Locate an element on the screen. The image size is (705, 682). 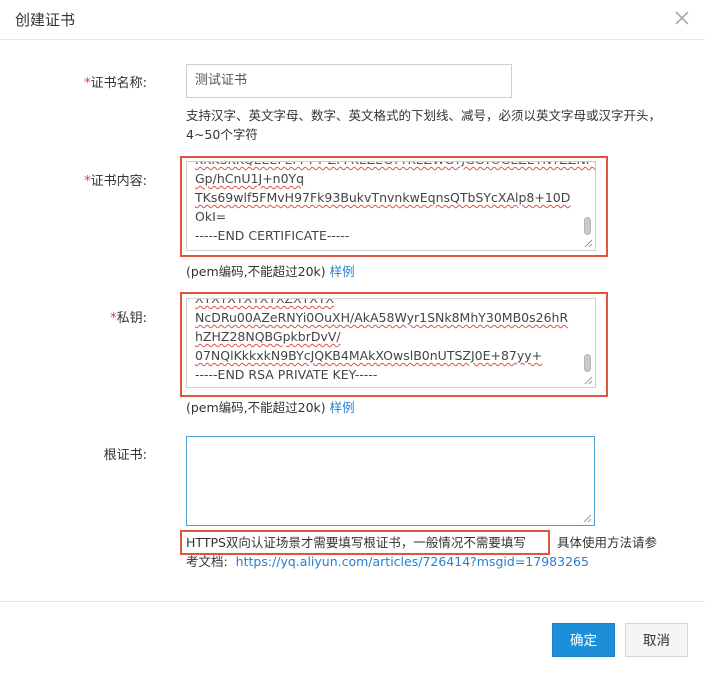
key-line: -----END RSA PRIVATE KEY----- is located at coordinates (286, 374).